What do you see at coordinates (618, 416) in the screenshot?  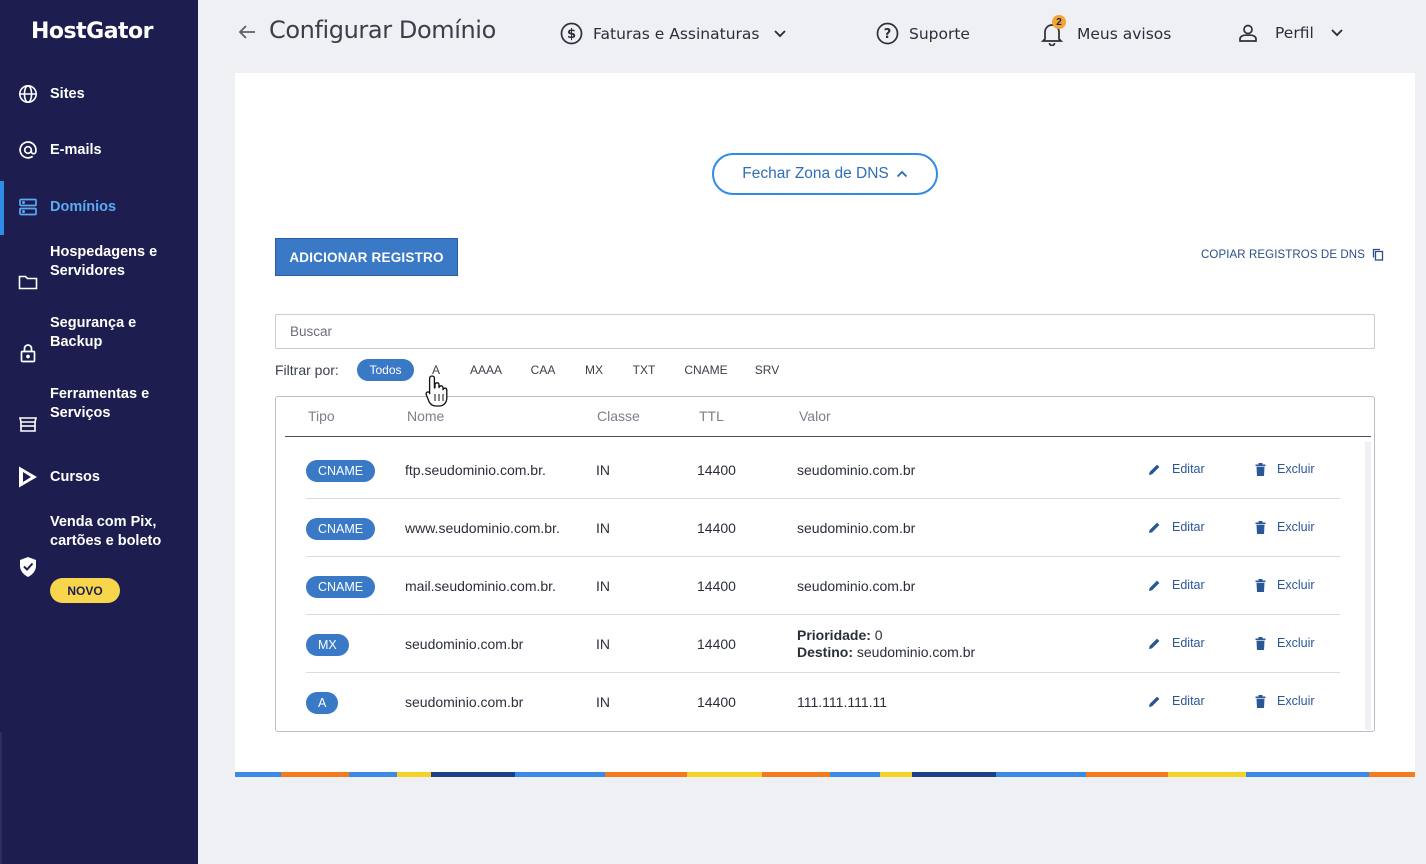 I see `column-header-classe: Classe` at bounding box center [618, 416].